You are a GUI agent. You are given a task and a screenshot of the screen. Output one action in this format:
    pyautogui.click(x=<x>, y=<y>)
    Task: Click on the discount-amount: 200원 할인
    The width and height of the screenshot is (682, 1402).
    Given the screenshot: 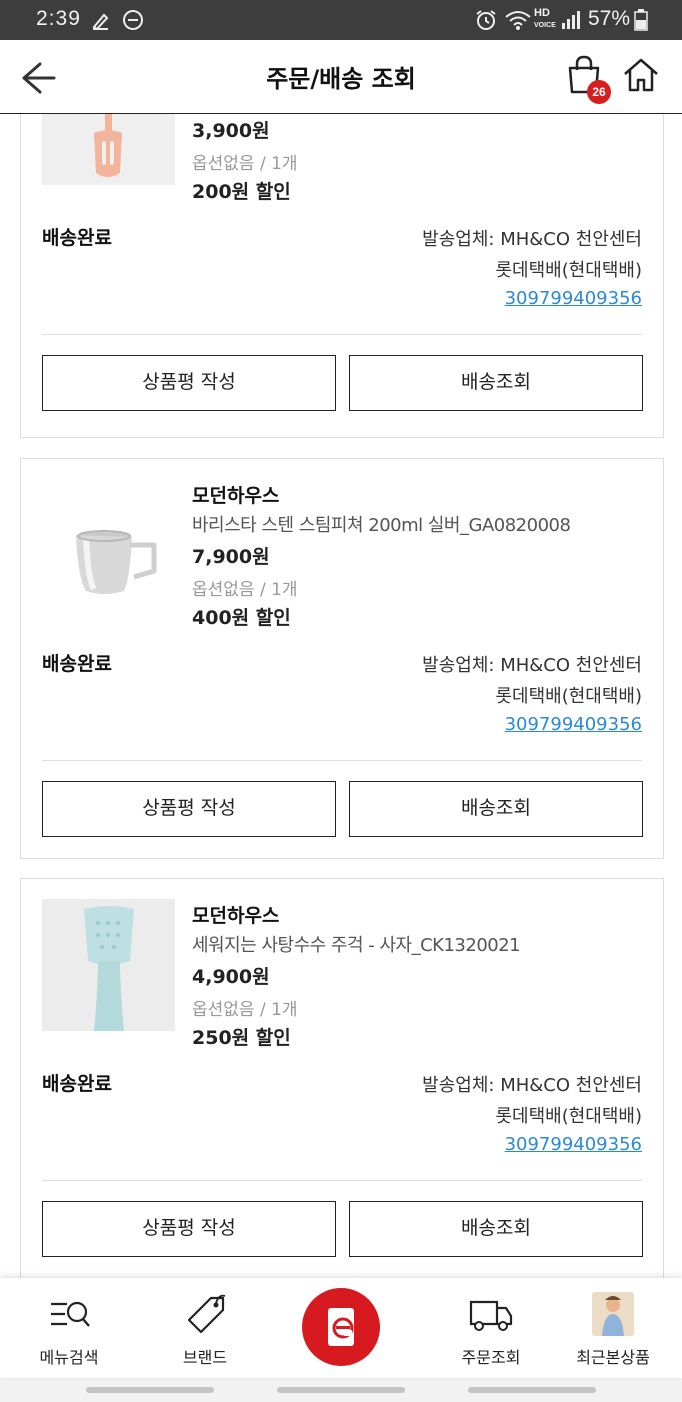 What is the action you would take?
    pyautogui.click(x=241, y=192)
    